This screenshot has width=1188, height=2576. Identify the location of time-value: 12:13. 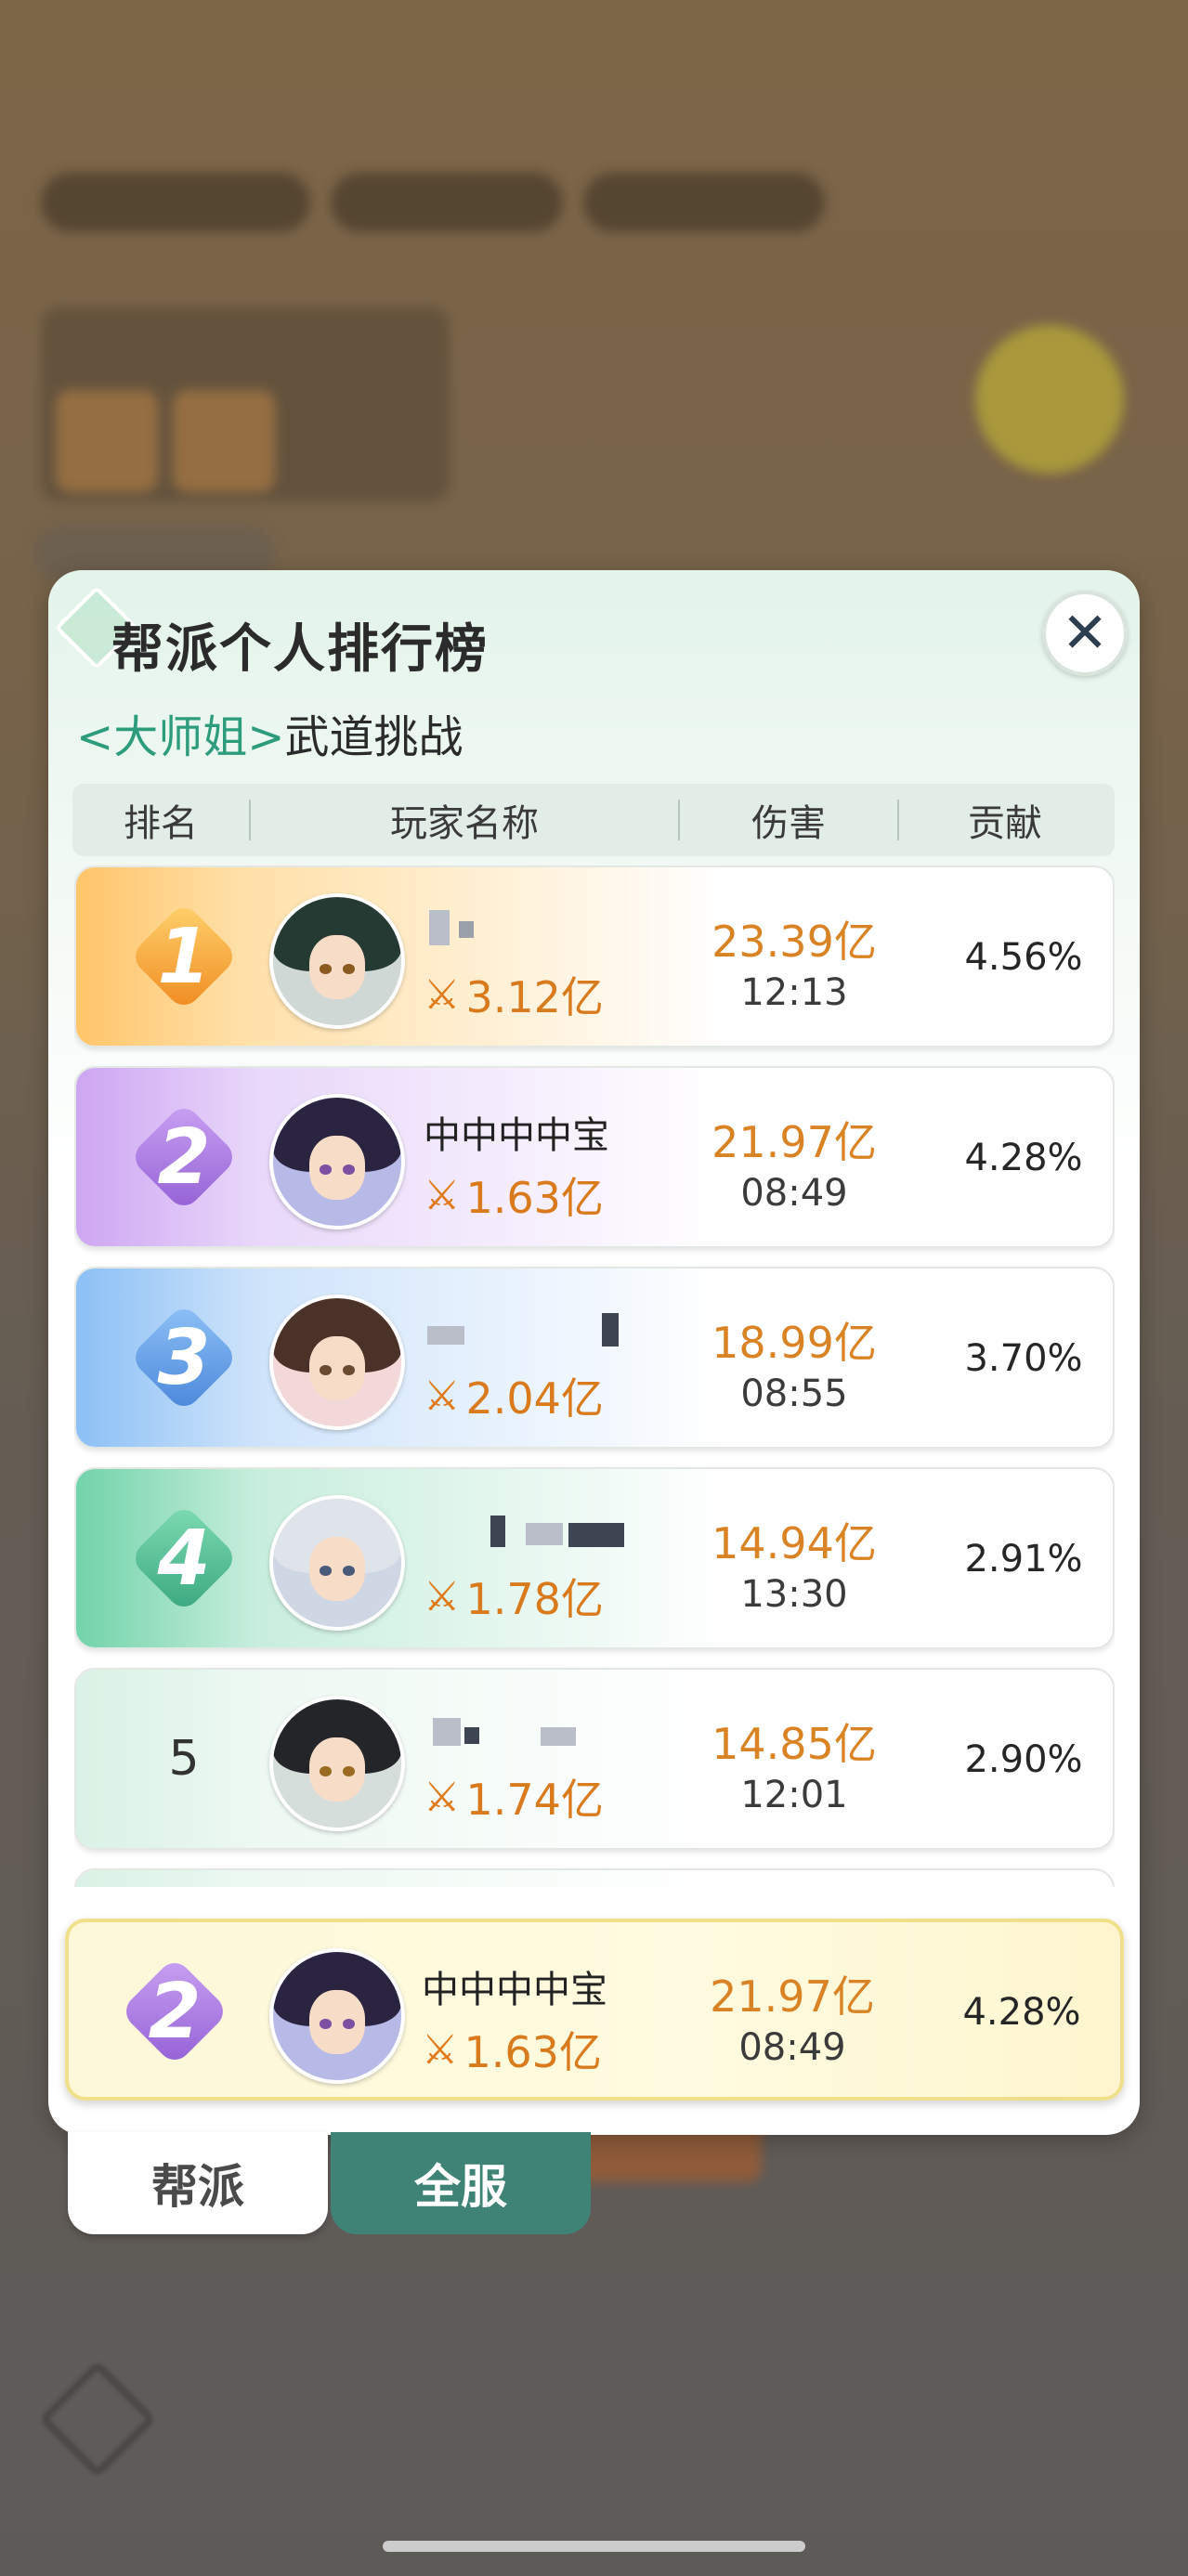
(794, 992).